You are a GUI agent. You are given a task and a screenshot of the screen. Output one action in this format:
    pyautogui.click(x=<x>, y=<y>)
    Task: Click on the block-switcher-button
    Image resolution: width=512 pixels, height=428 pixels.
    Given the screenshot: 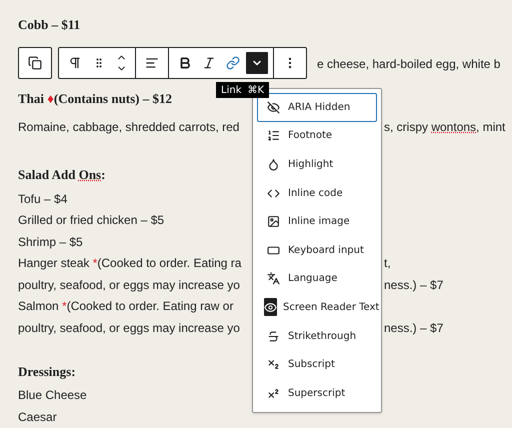 What is the action you would take?
    pyautogui.click(x=35, y=63)
    